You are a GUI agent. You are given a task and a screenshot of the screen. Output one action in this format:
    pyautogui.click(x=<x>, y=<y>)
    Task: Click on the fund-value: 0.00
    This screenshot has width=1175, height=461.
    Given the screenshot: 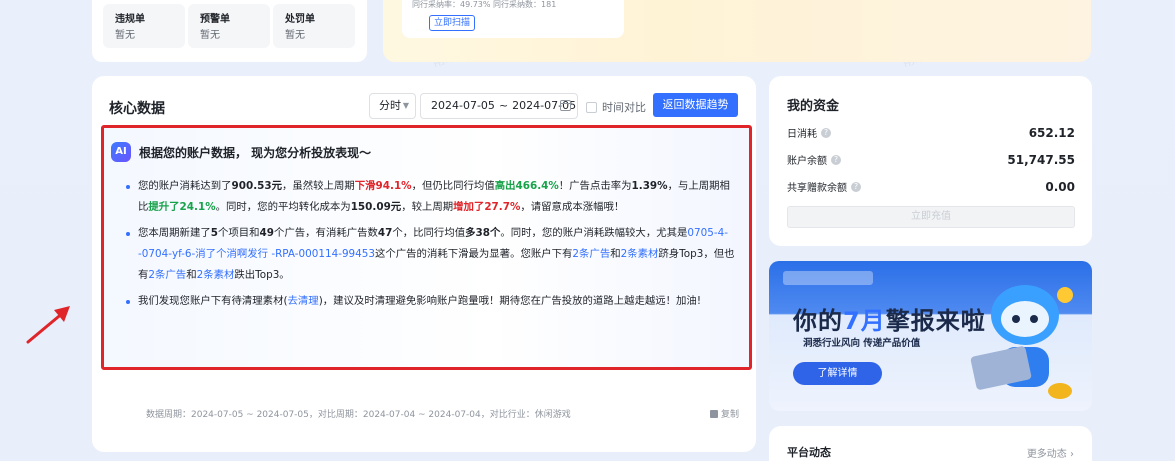 What is the action you would take?
    pyautogui.click(x=1060, y=186)
    